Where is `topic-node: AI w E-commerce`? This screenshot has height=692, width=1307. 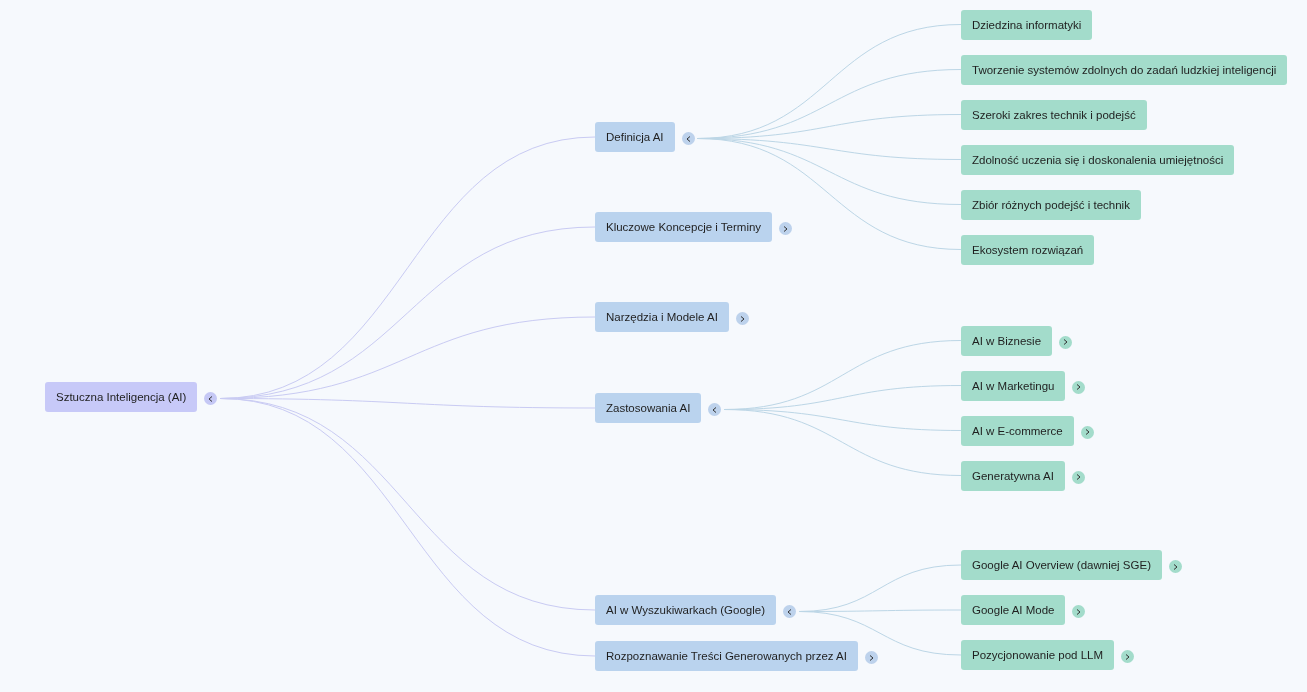 topic-node: AI w E-commerce is located at coordinates (1017, 430).